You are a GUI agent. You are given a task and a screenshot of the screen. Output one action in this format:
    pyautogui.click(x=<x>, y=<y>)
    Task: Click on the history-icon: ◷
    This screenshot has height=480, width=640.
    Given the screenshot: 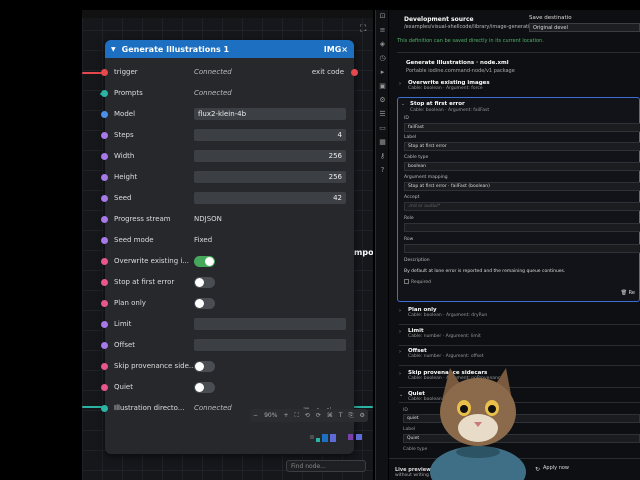 What is the action you would take?
    pyautogui.click(x=382, y=61)
    